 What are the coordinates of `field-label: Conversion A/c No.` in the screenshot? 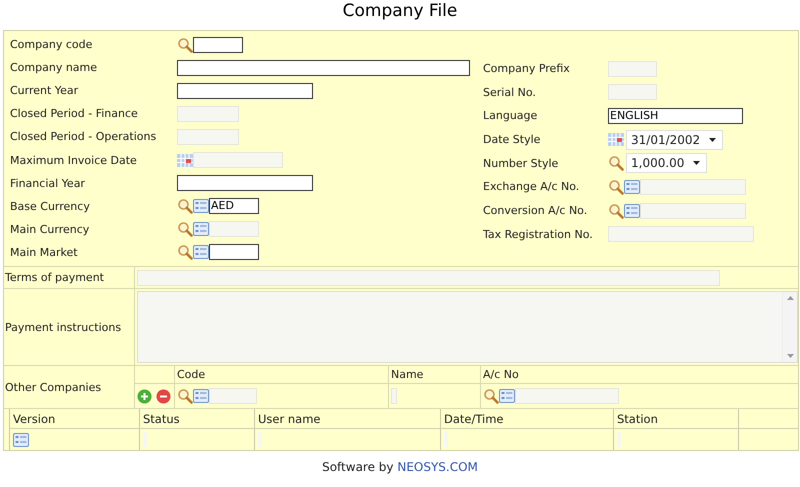 It's located at (535, 211).